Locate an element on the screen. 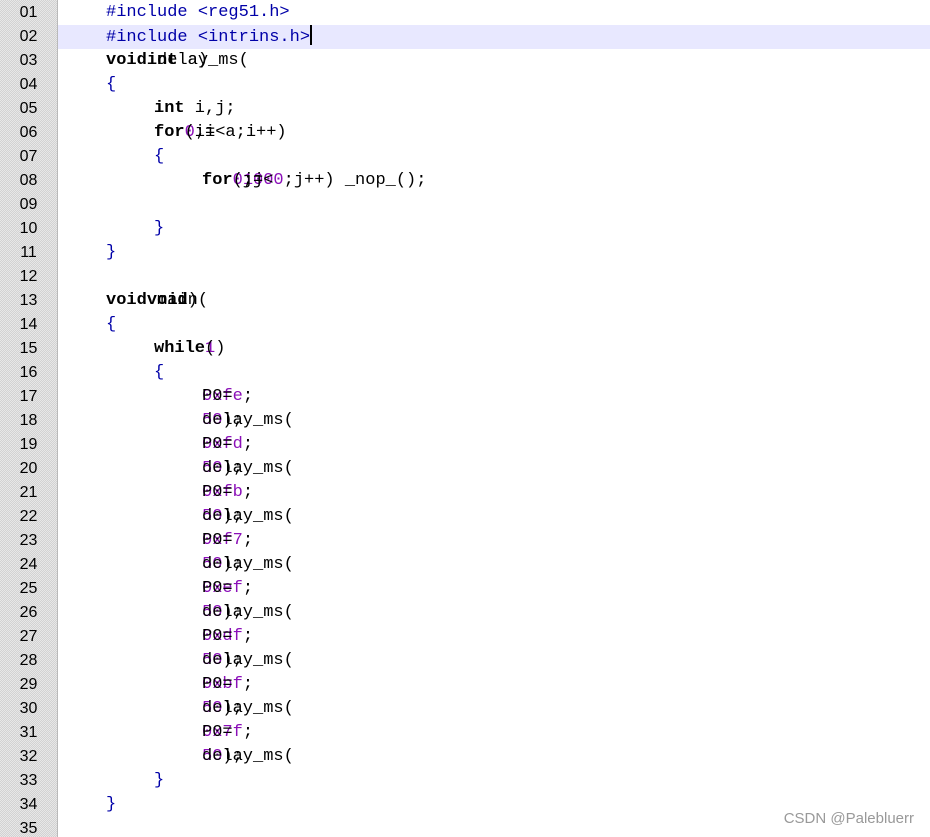 This screenshot has height=837, width=930. code-line: 16 { is located at coordinates (465, 373).